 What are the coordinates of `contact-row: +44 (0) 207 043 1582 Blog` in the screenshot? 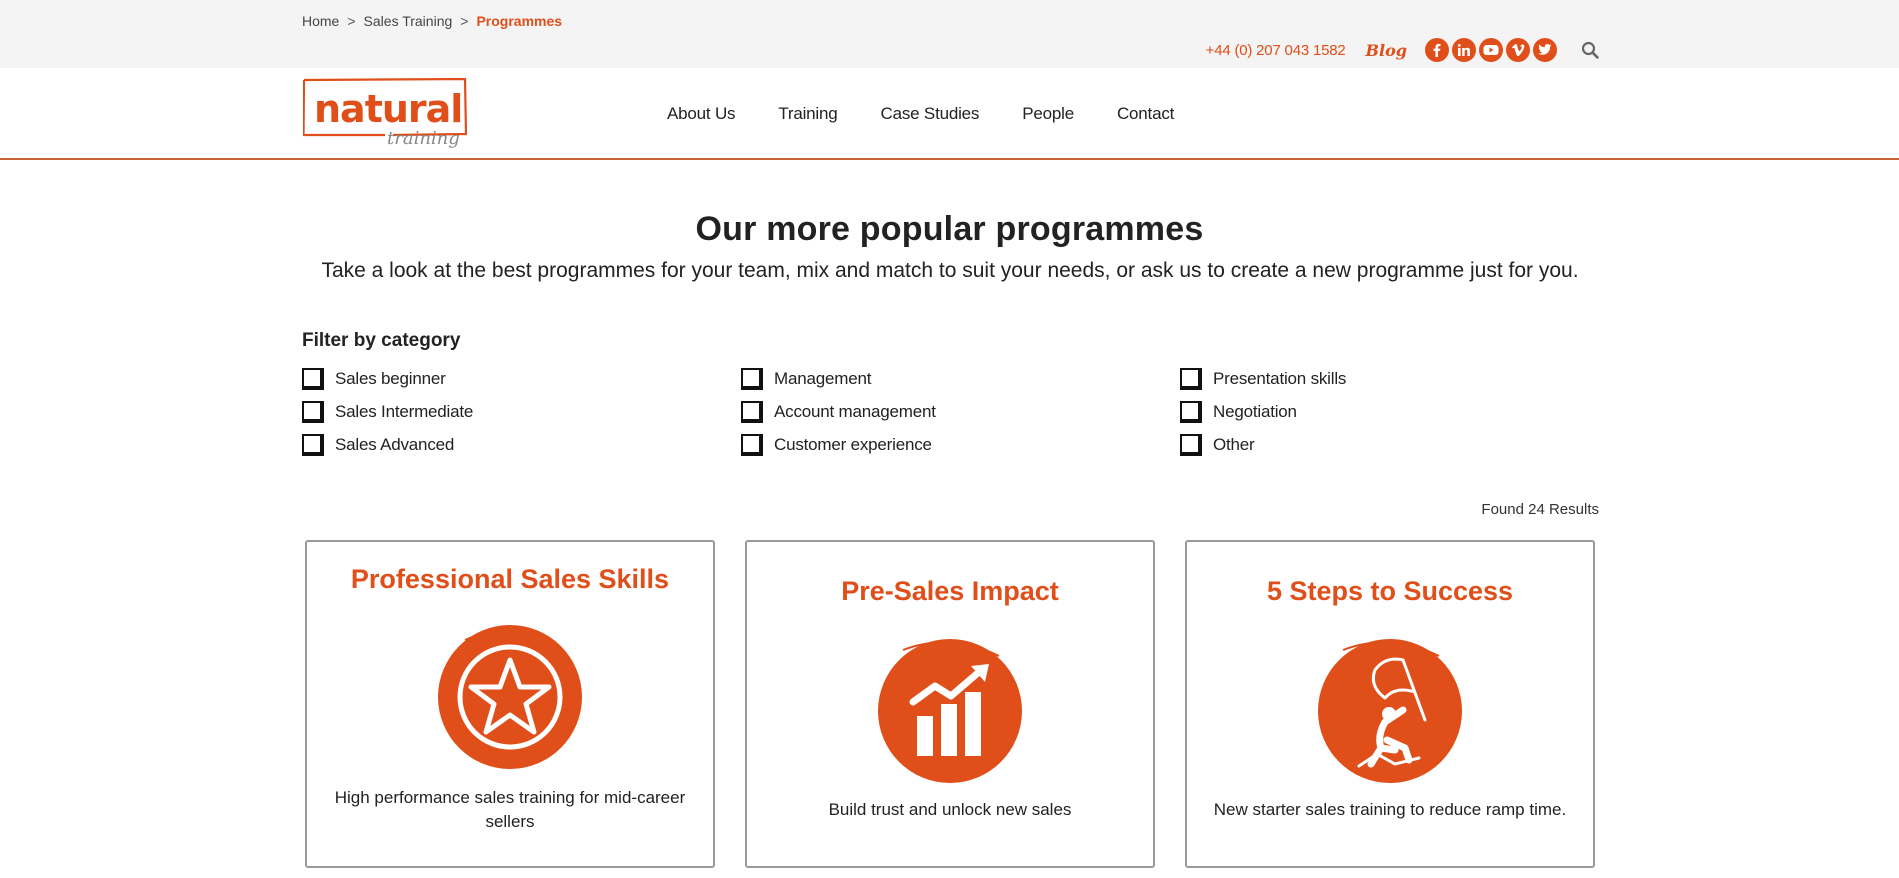 It's located at (1403, 50).